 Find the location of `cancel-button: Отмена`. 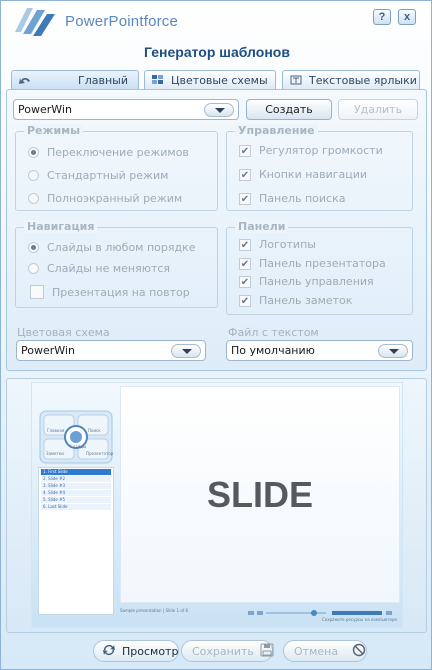

cancel-button: Отмена is located at coordinates (325, 651).